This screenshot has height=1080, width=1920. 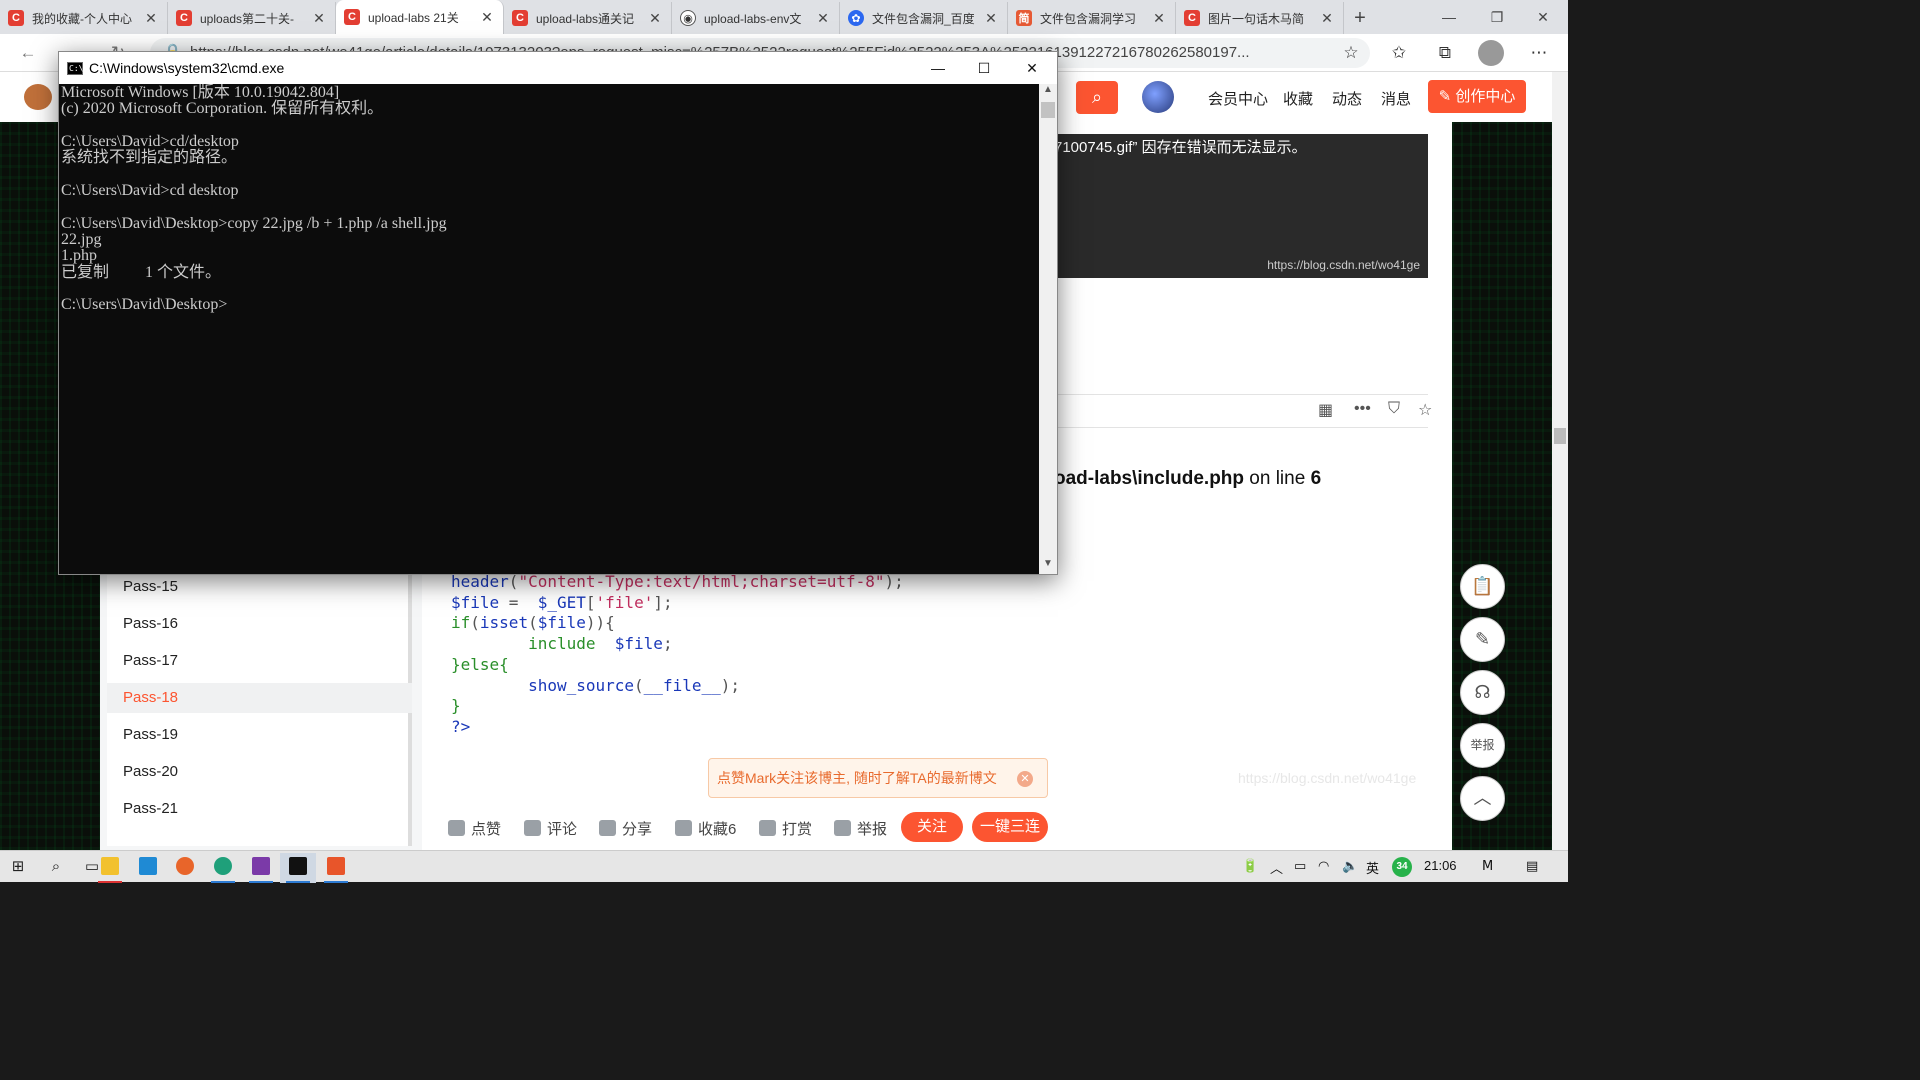 I want to click on page-scrollbar-thumb, so click(x=1560, y=436).